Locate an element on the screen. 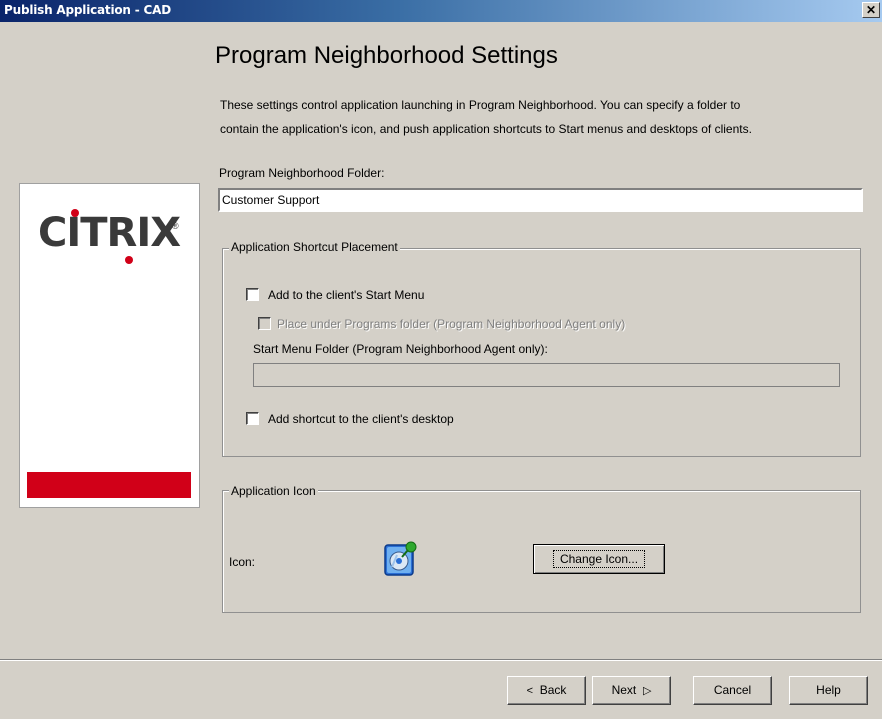  place-under-programs-checkbox is located at coordinates (264, 323).